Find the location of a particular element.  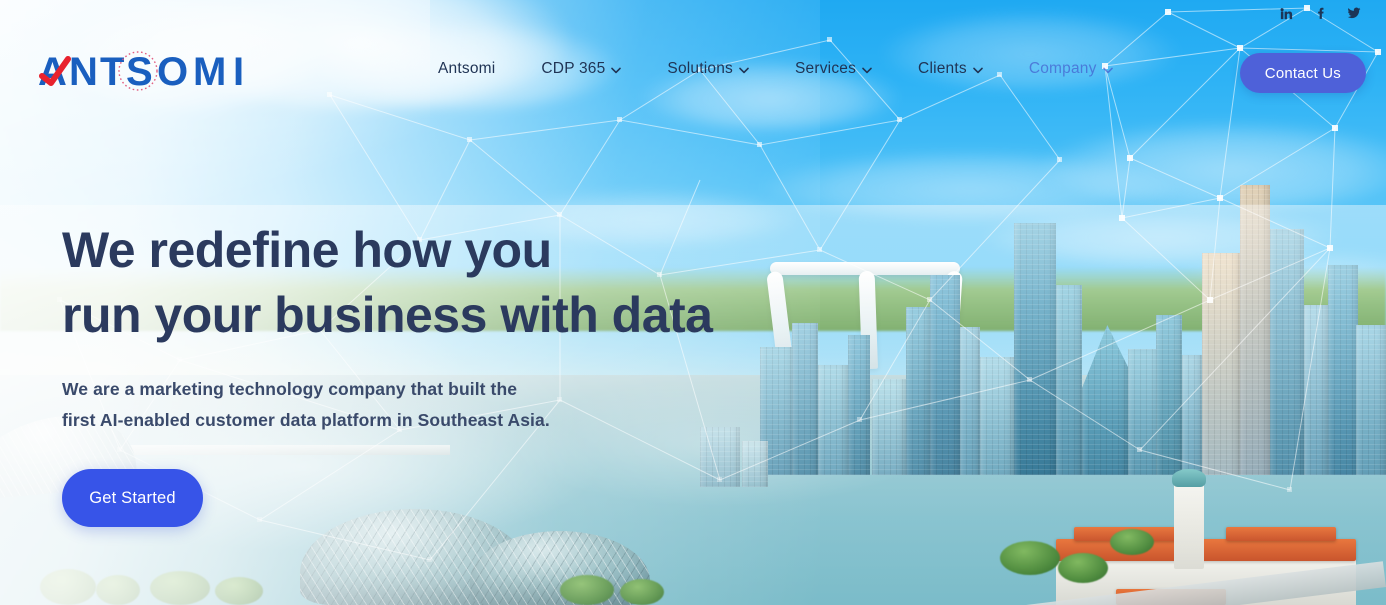

nav-item-company: Company is located at coordinates (1071, 69).